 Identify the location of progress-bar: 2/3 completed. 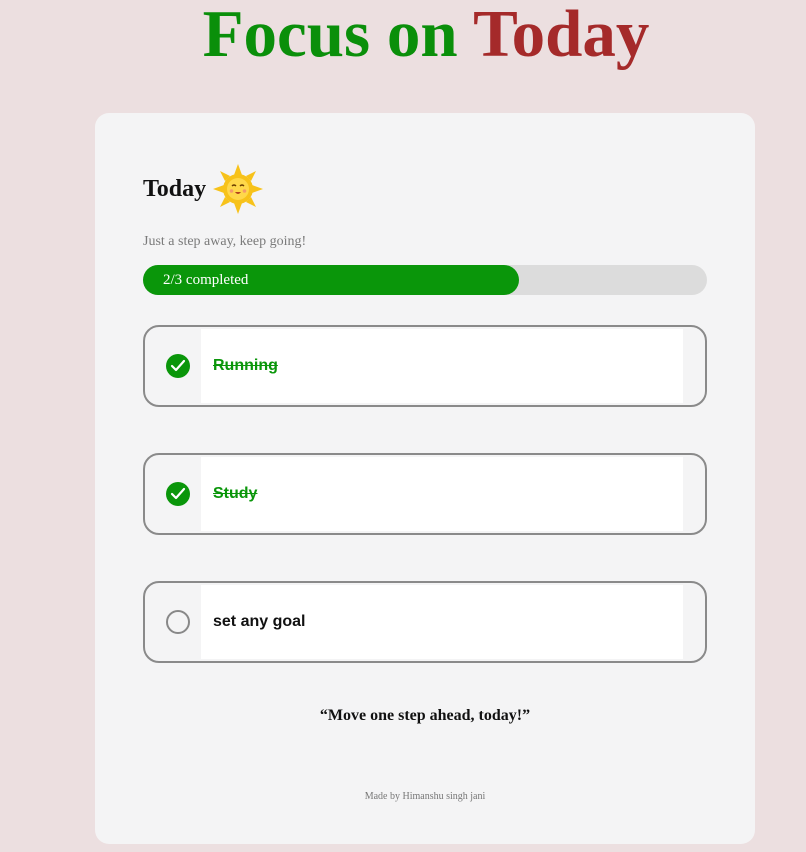
(425, 280).